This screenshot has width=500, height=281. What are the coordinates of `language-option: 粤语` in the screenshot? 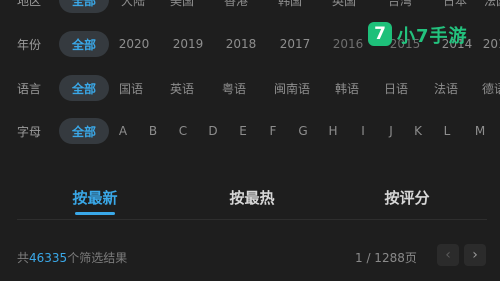 It's located at (234, 88).